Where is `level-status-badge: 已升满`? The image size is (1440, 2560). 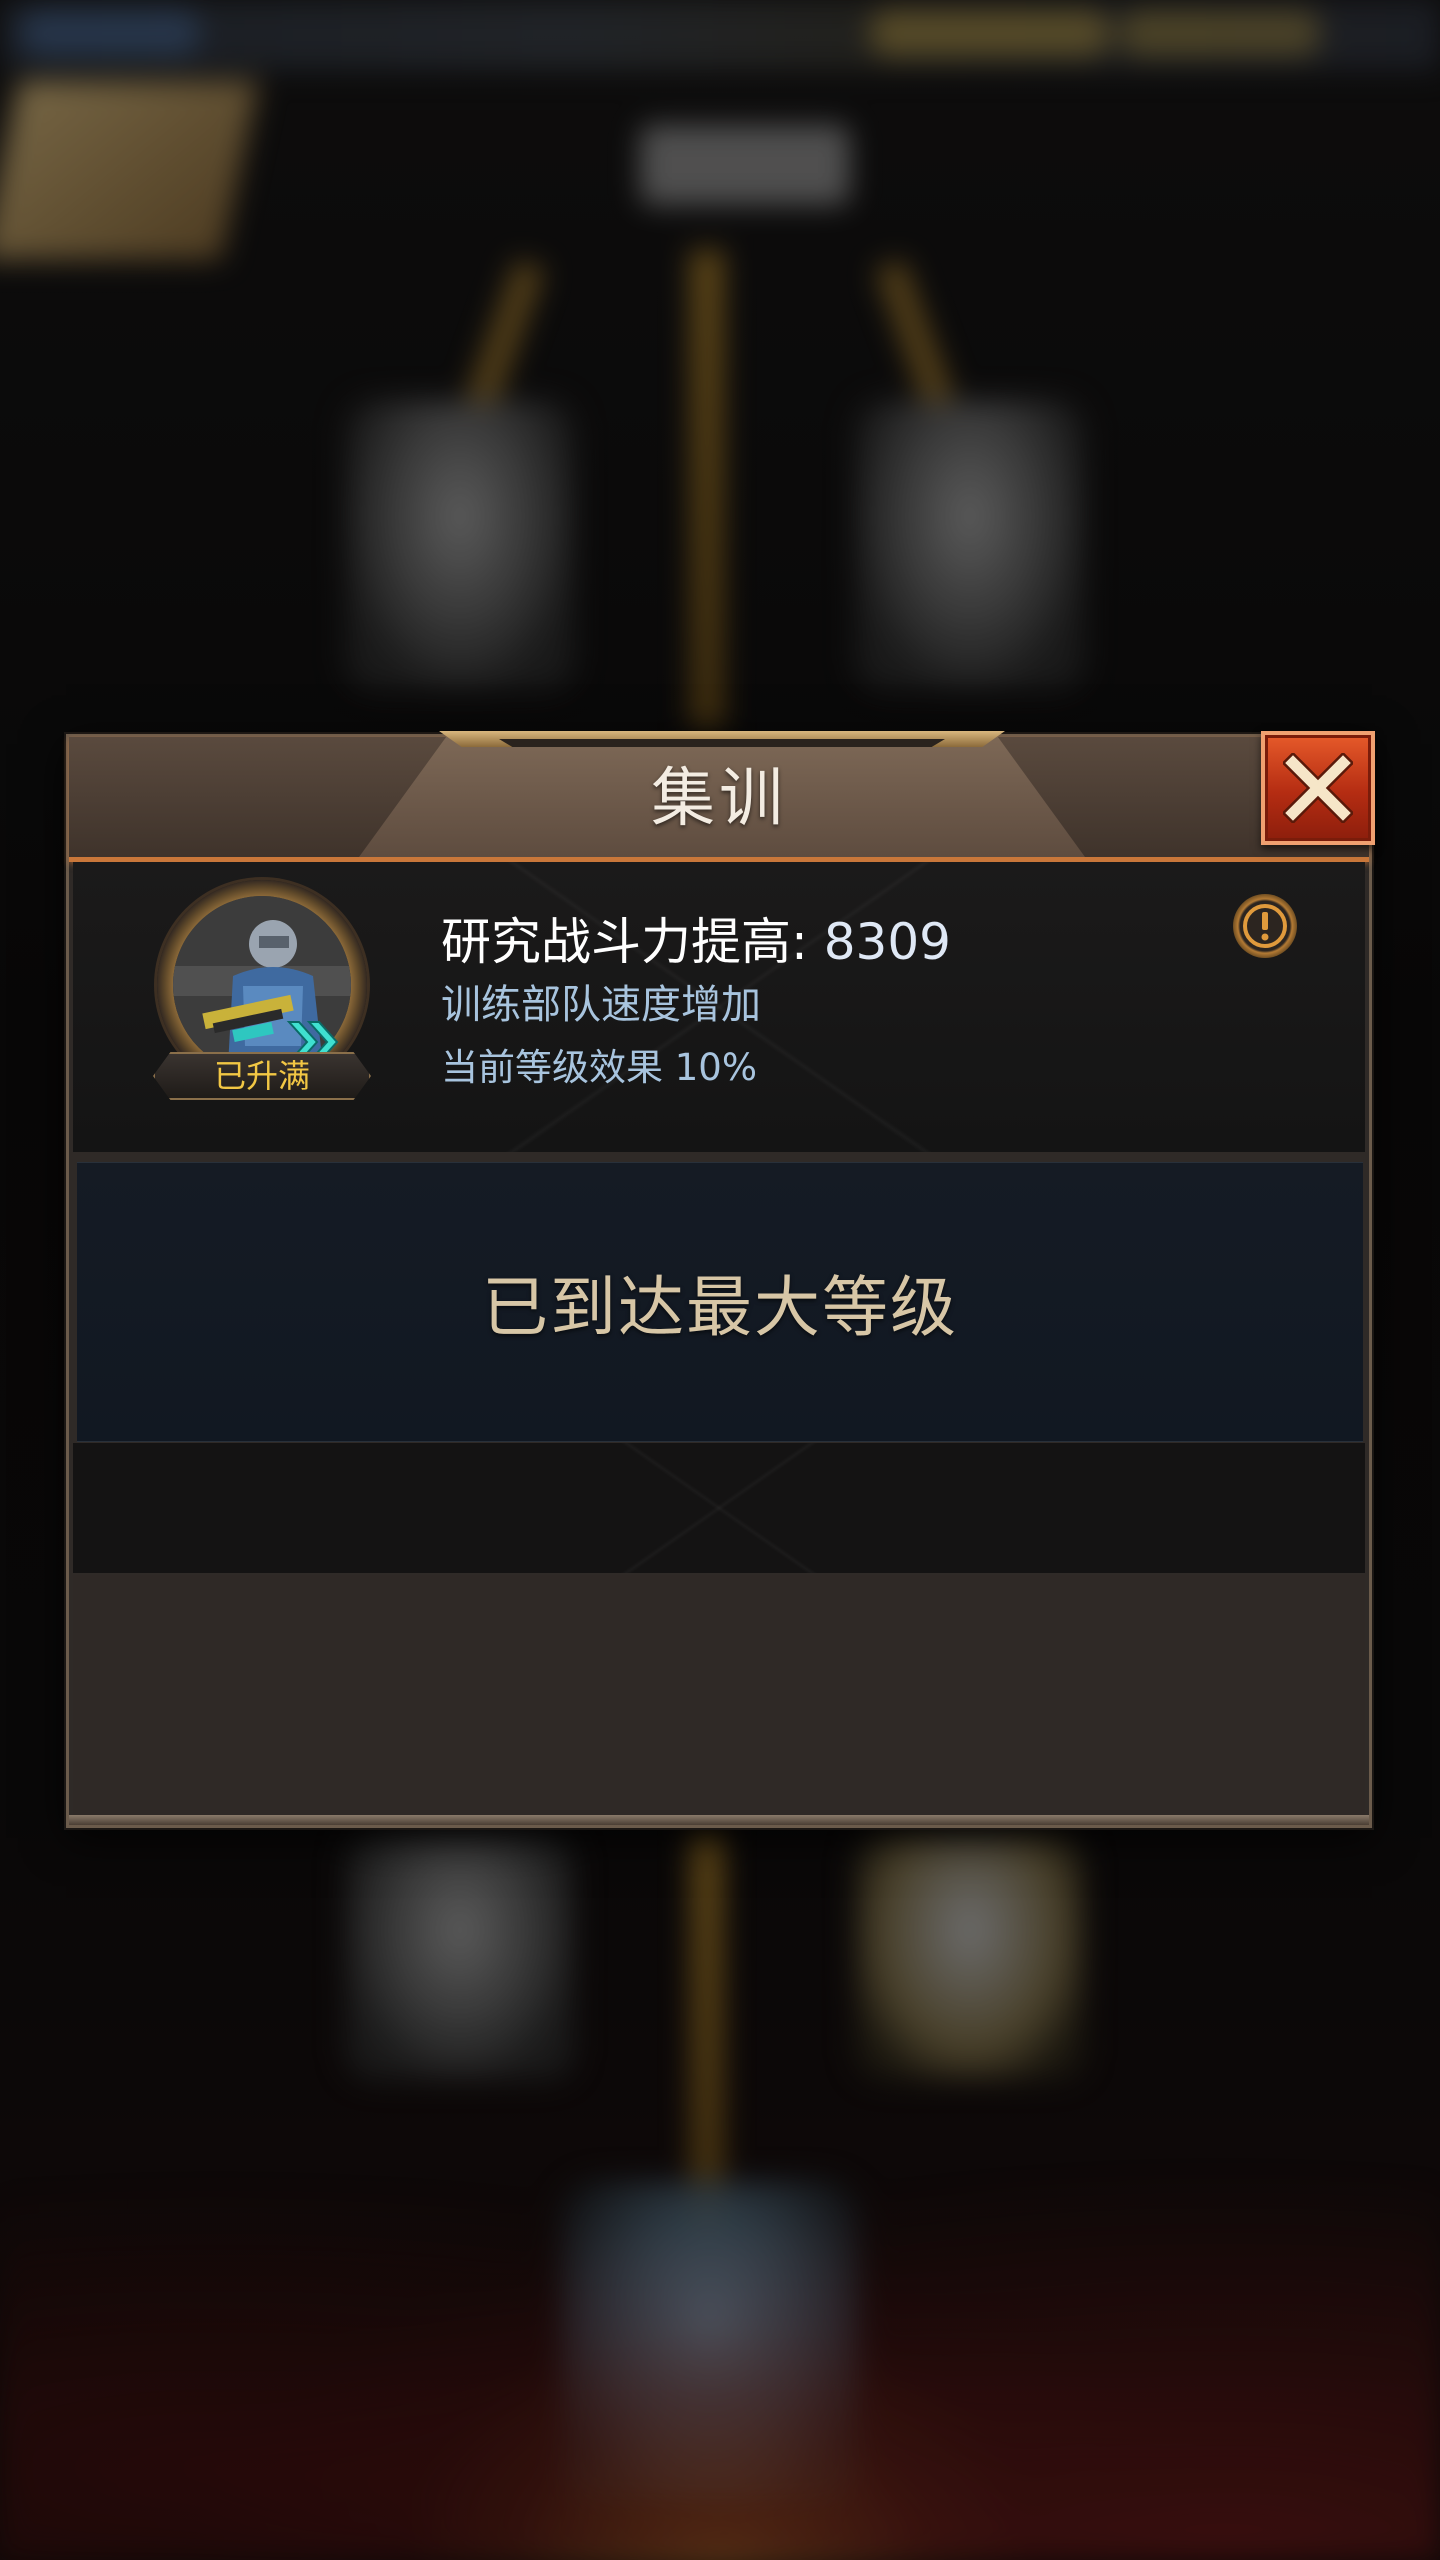
level-status-badge: 已升满 is located at coordinates (262, 1076).